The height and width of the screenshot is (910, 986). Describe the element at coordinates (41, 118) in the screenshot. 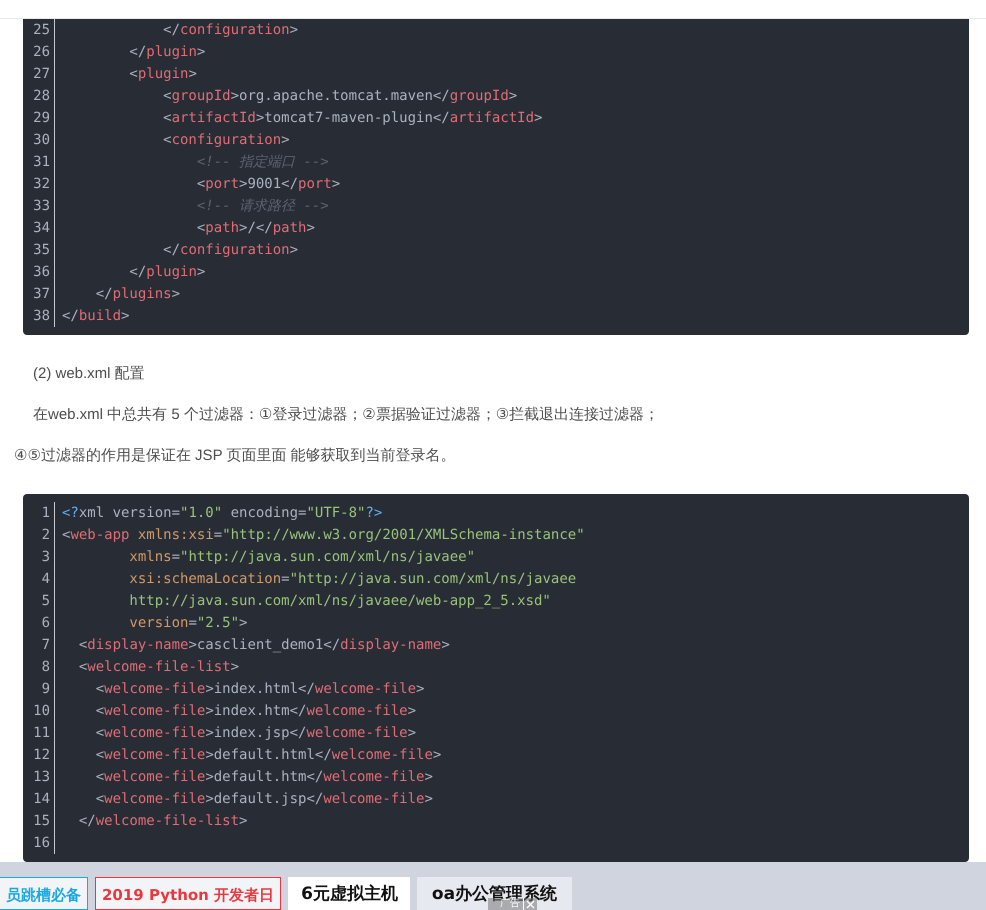

I see `line-number: 29` at that location.